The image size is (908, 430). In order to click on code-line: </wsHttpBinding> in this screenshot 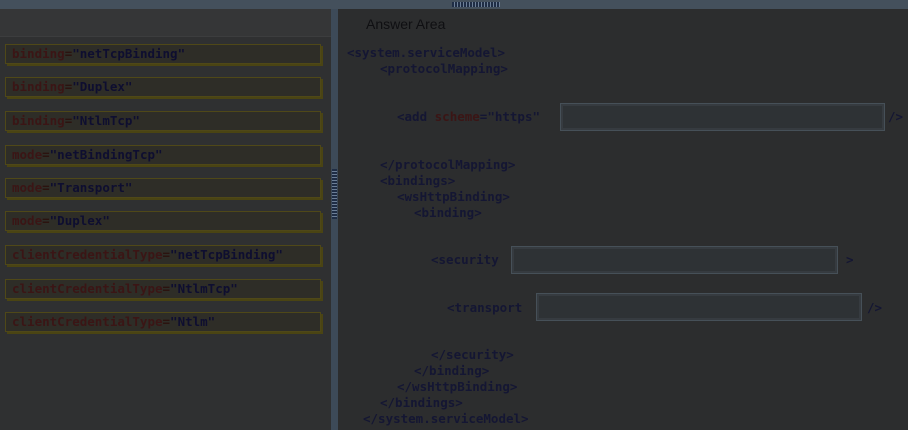, I will do `click(457, 386)`.